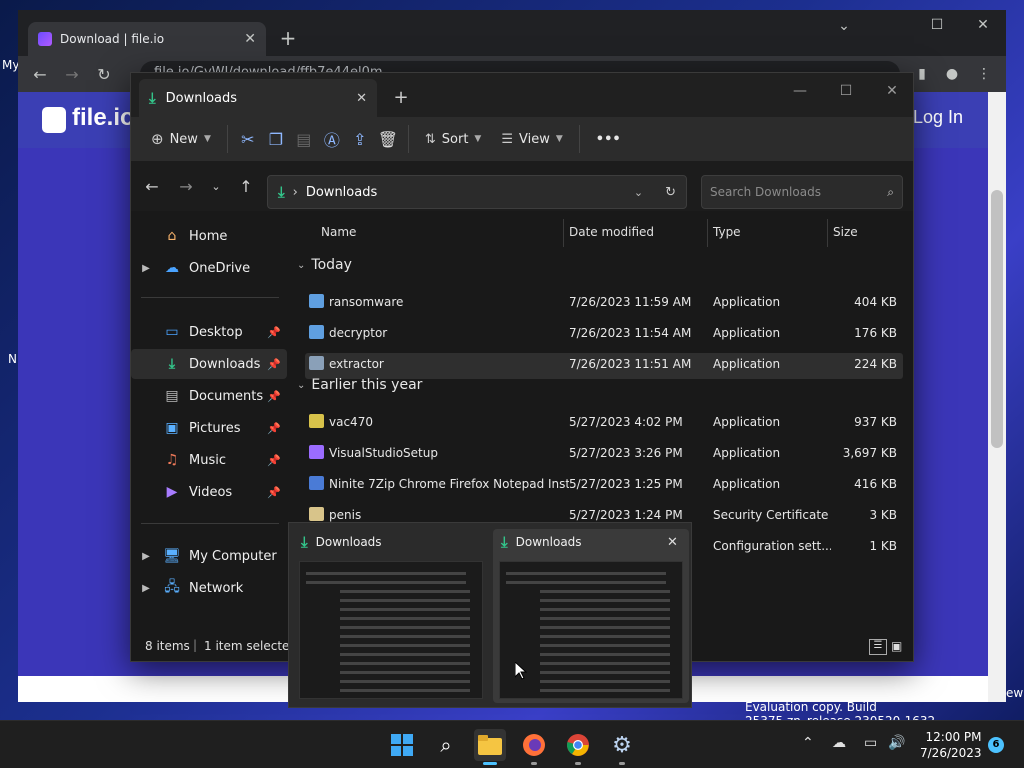 This screenshot has height=768, width=1024. I want to click on rename-icon: Ⓐ, so click(332, 139).